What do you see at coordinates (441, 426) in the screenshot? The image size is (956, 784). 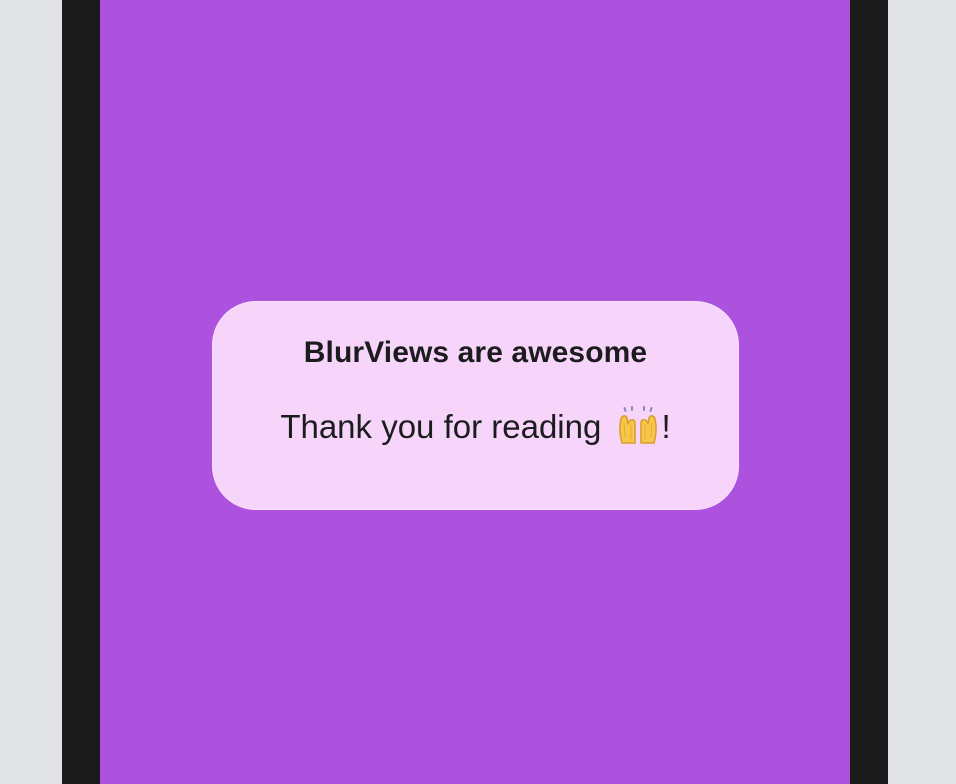 I see `card-subtitle-text: Thank you for reading` at bounding box center [441, 426].